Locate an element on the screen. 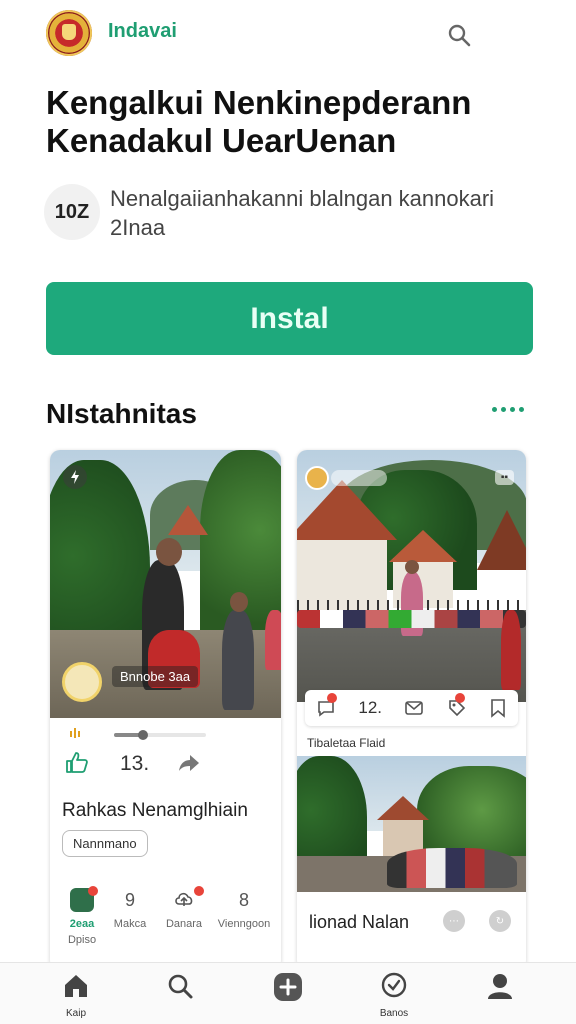  rating-badge: 10Z is located at coordinates (72, 212).